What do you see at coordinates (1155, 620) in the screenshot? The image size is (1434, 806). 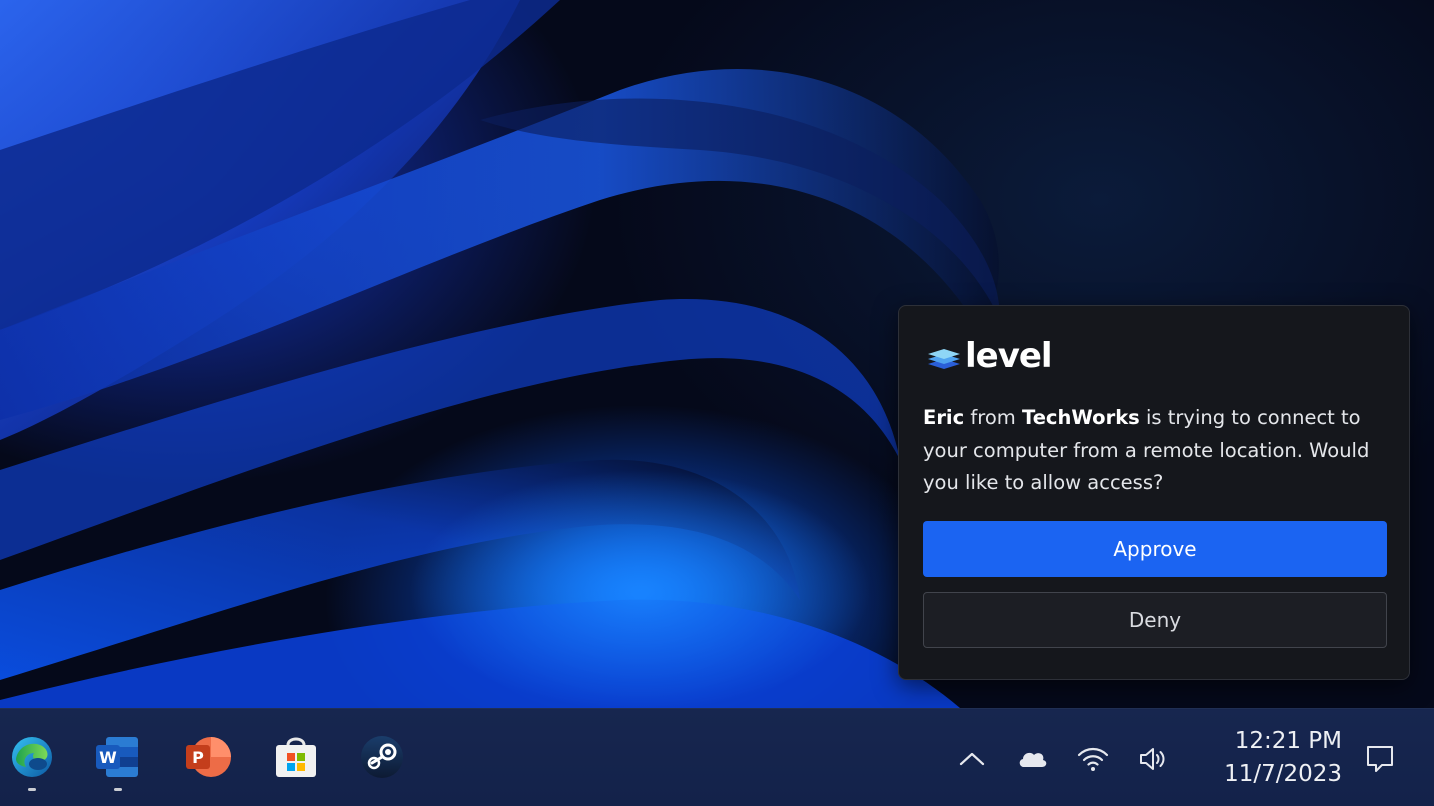 I see `deny-button: Deny` at bounding box center [1155, 620].